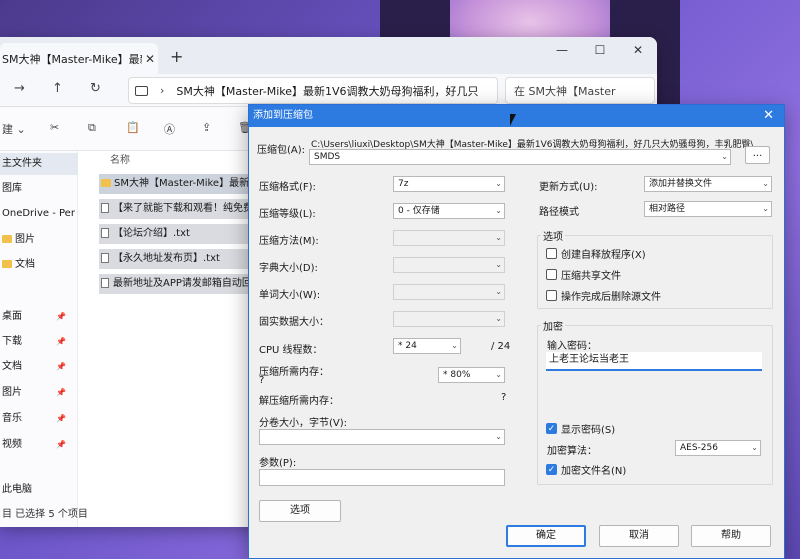 The width and height of the screenshot is (800, 559). I want to click on format-select: 7z ⌄, so click(449, 184).